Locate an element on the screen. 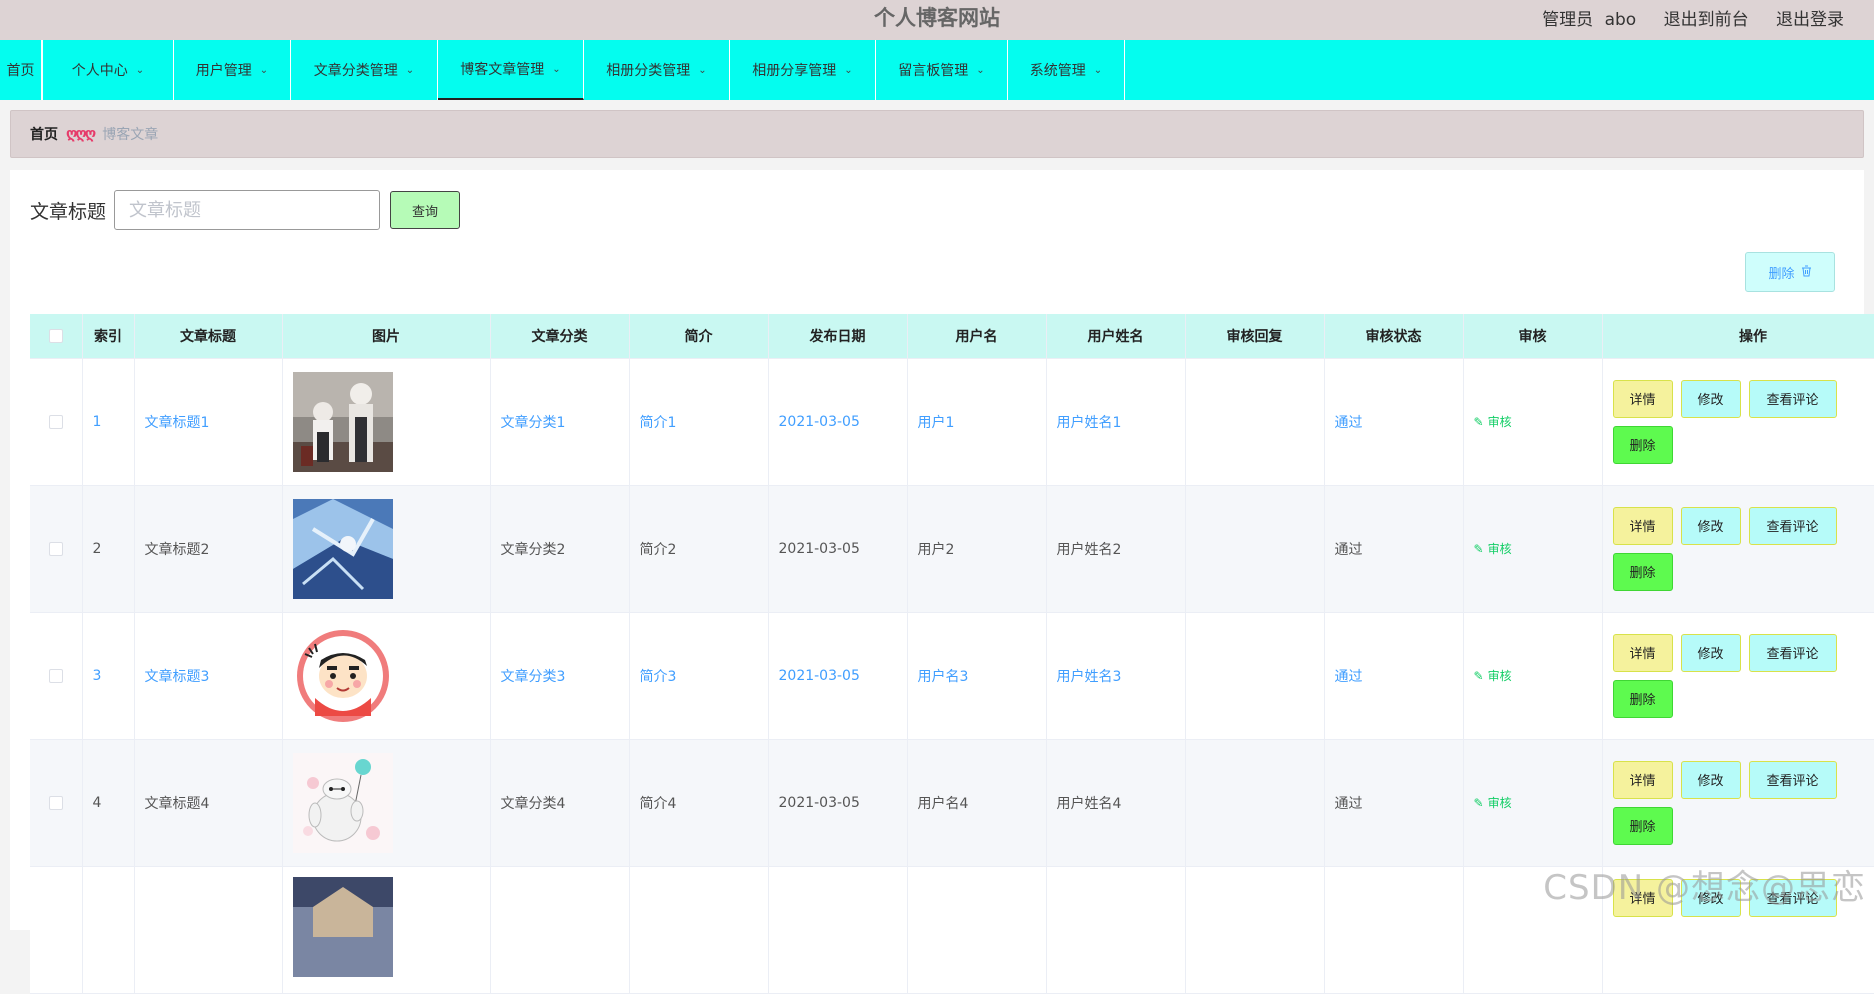 This screenshot has width=1874, height=994. row-index: 4 is located at coordinates (108, 803).